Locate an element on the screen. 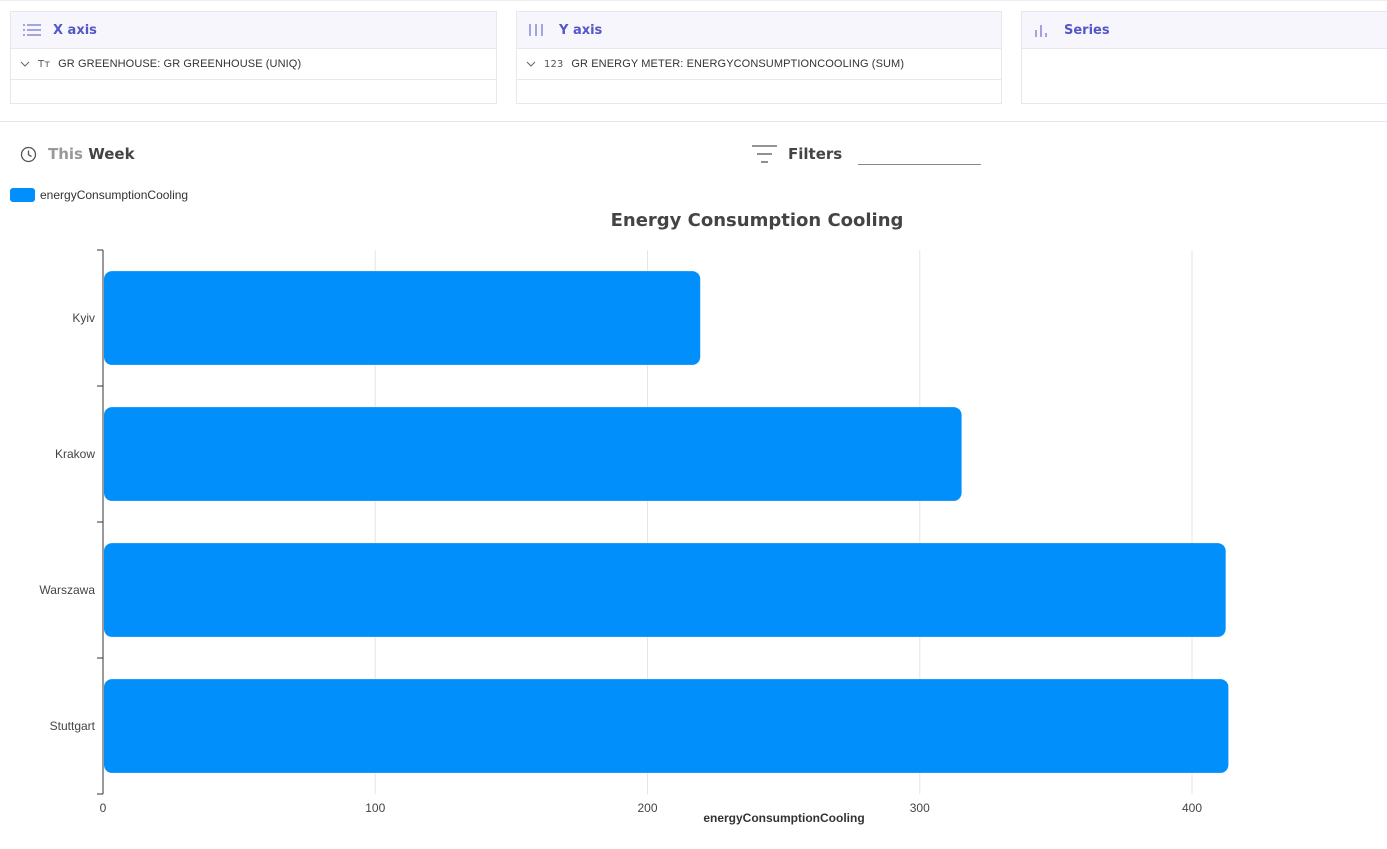  period-label: This Week is located at coordinates (91, 154).